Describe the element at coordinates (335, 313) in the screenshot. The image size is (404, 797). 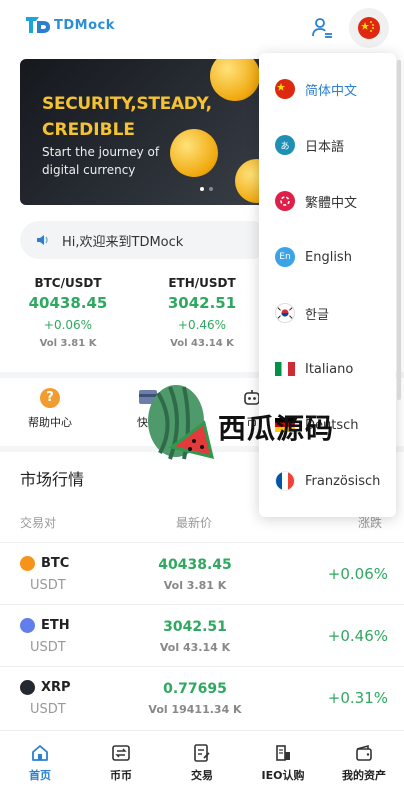
I see `language-option-ko: 한글` at that location.